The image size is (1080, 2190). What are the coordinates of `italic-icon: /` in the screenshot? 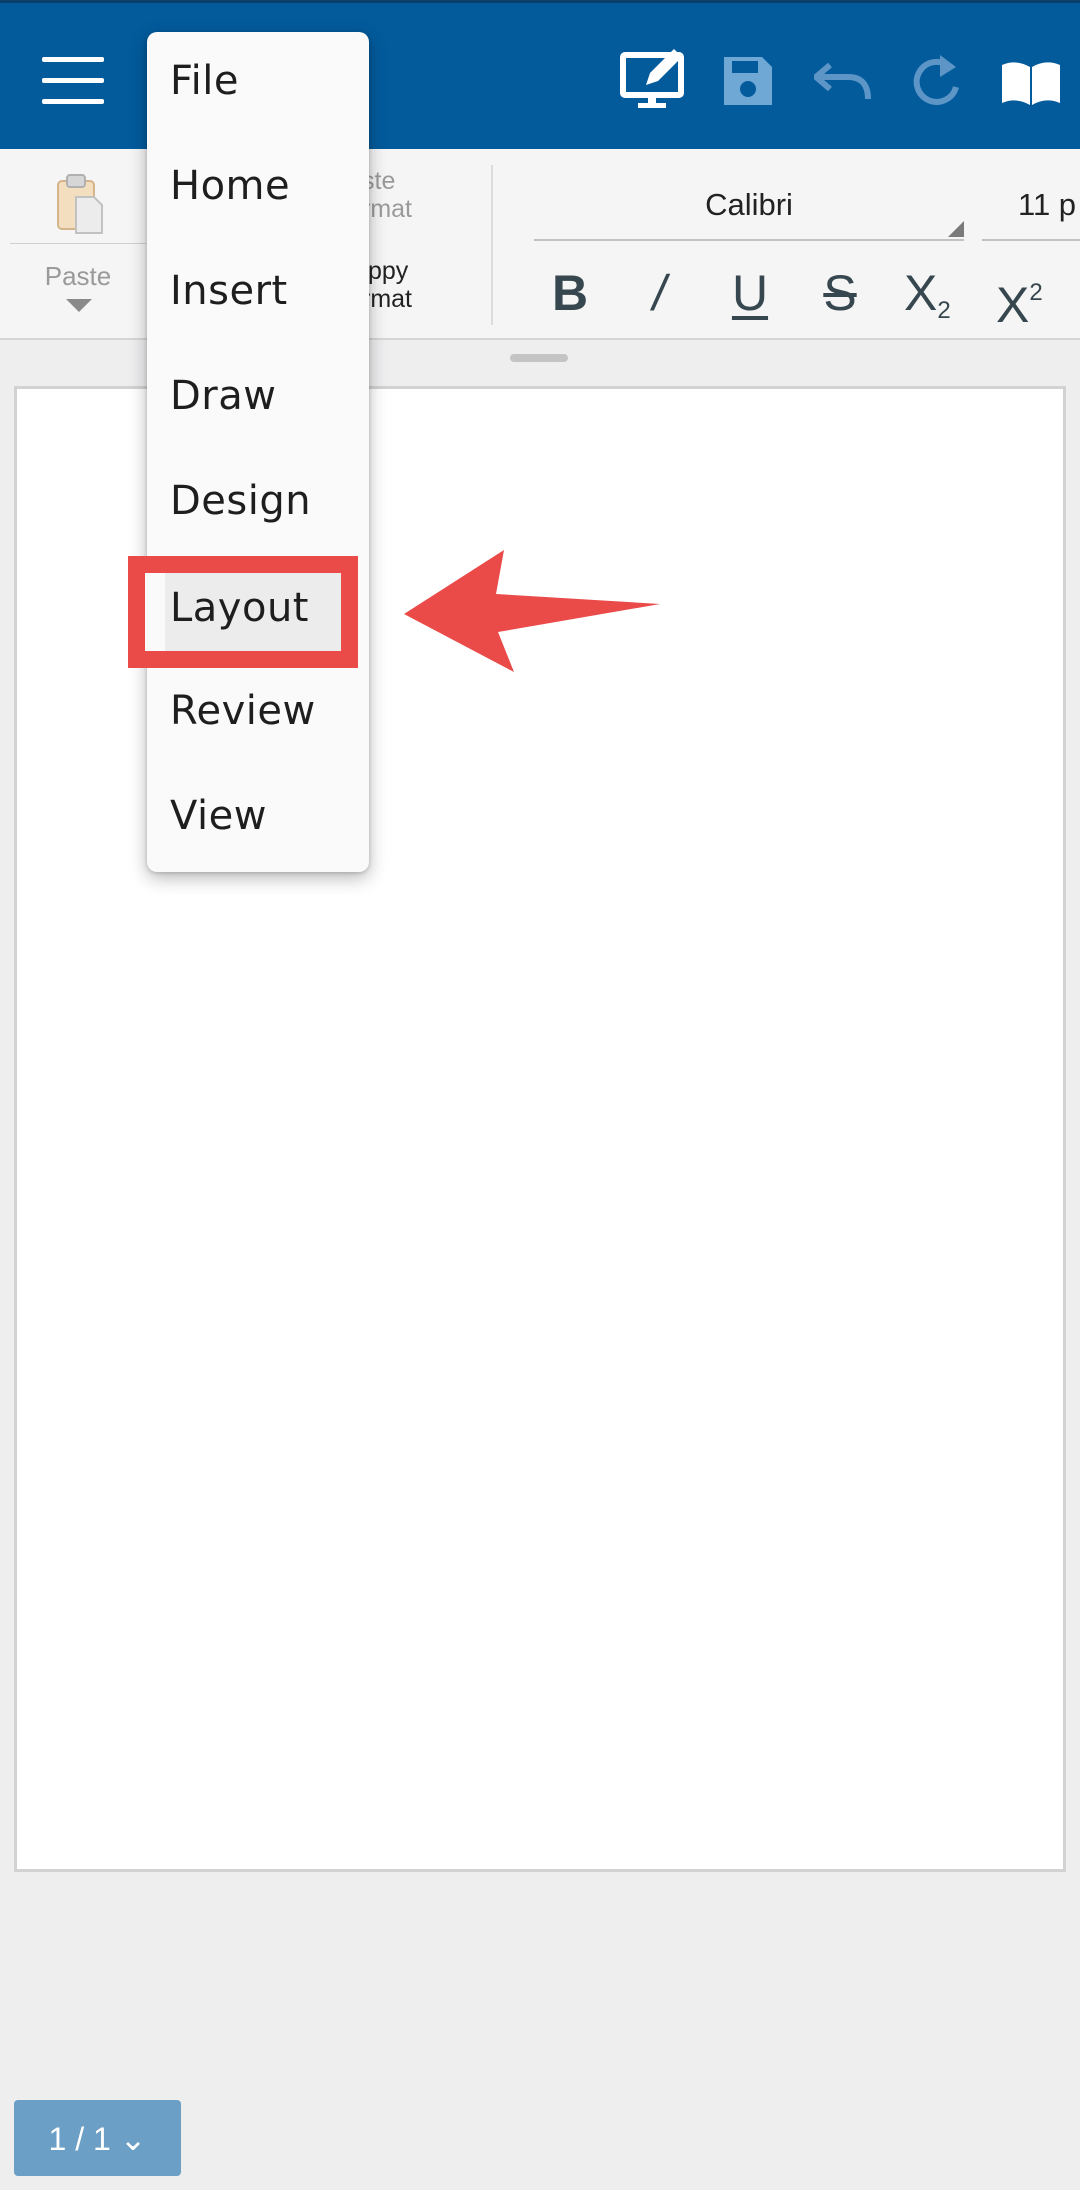 It's located at (660, 293).